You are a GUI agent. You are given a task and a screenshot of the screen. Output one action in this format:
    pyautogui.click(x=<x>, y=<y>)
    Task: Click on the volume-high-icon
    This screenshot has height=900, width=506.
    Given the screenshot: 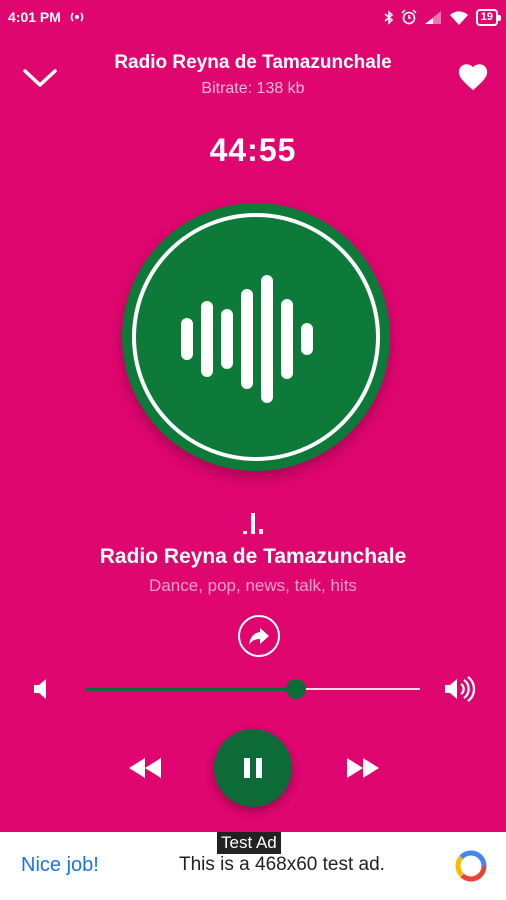 What is the action you would take?
    pyautogui.click(x=460, y=689)
    